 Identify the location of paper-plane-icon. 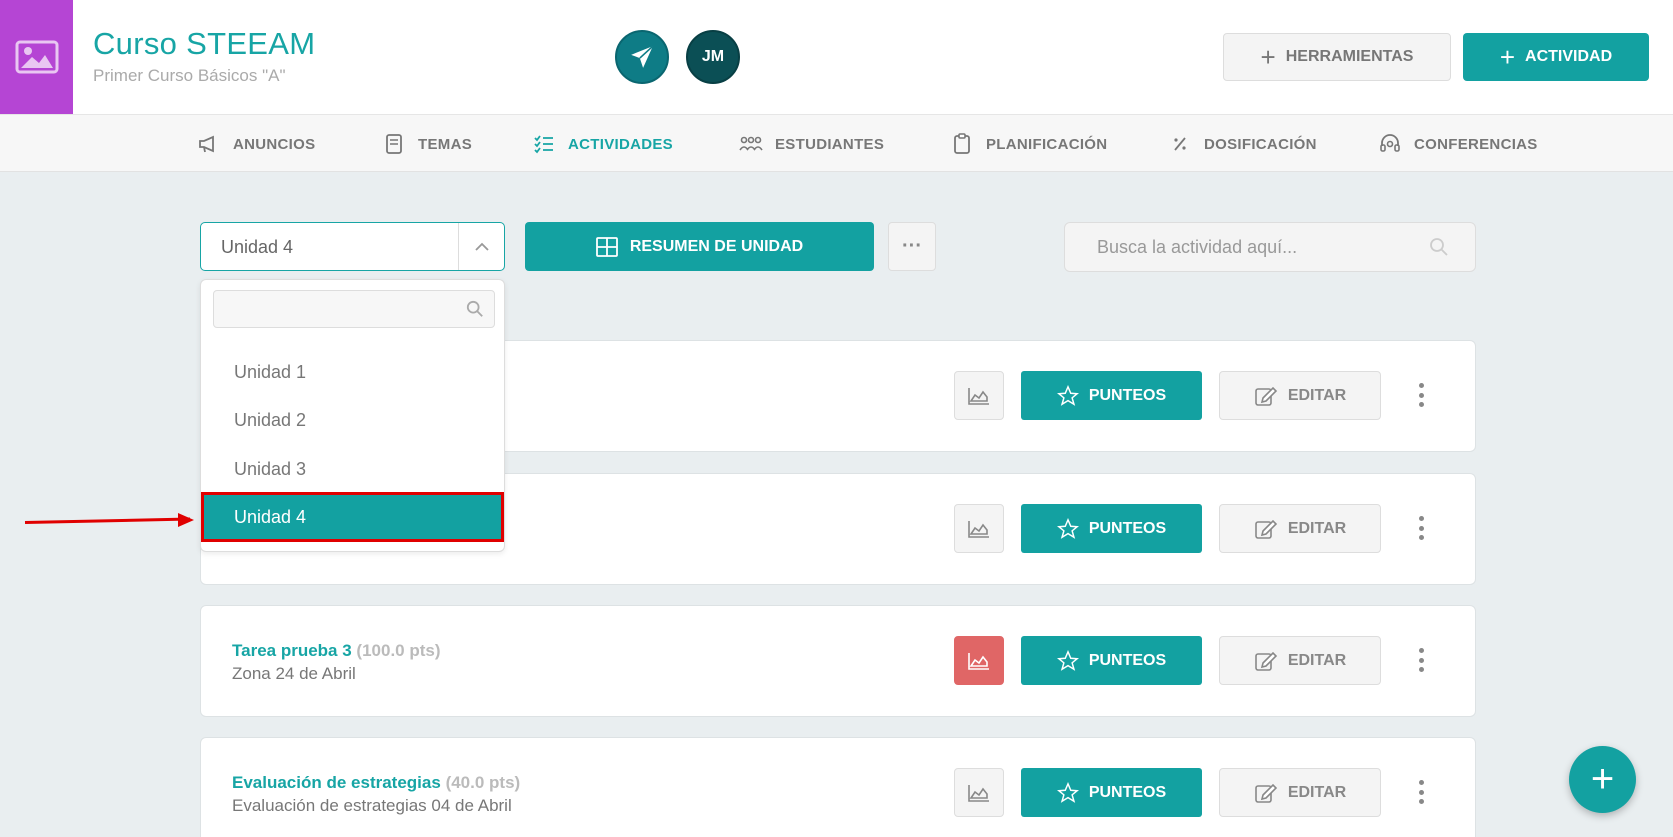
(642, 56).